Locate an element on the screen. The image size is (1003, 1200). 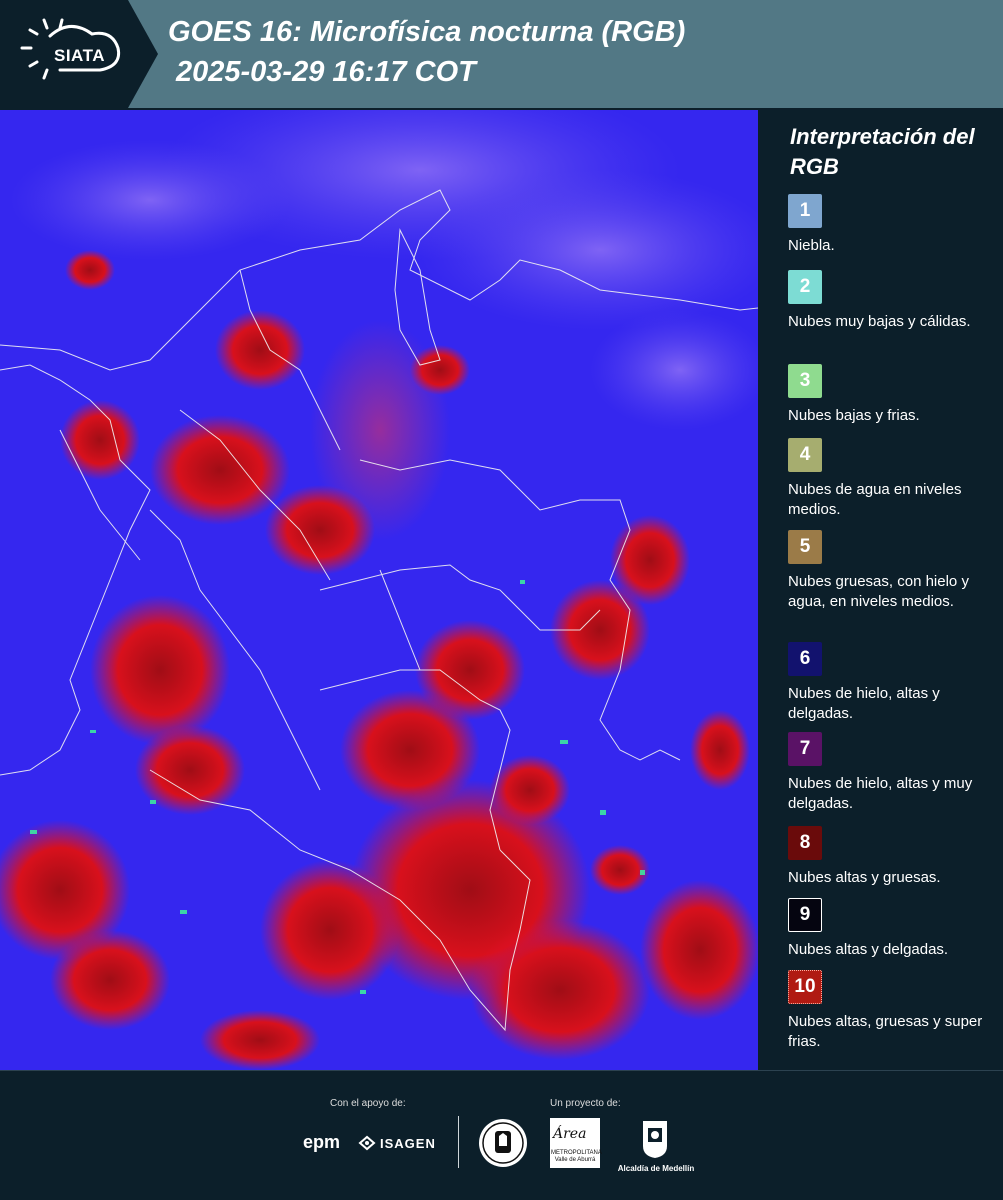
legend-label: Nubes de hielo, altas y muy delgadas. is located at coordinates (880, 793).